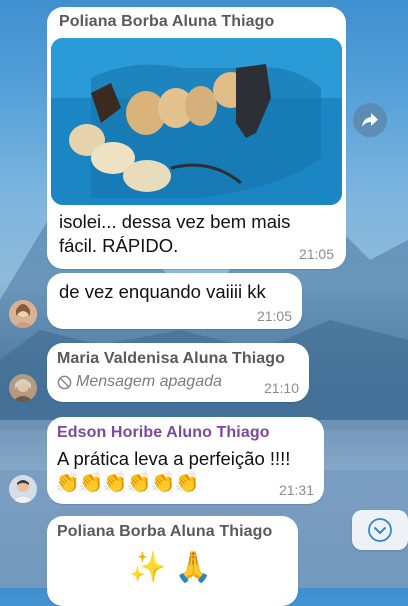 The width and height of the screenshot is (408, 606). Describe the element at coordinates (173, 459) in the screenshot. I see `message-text: A prática leva a perfeição !!!!` at that location.